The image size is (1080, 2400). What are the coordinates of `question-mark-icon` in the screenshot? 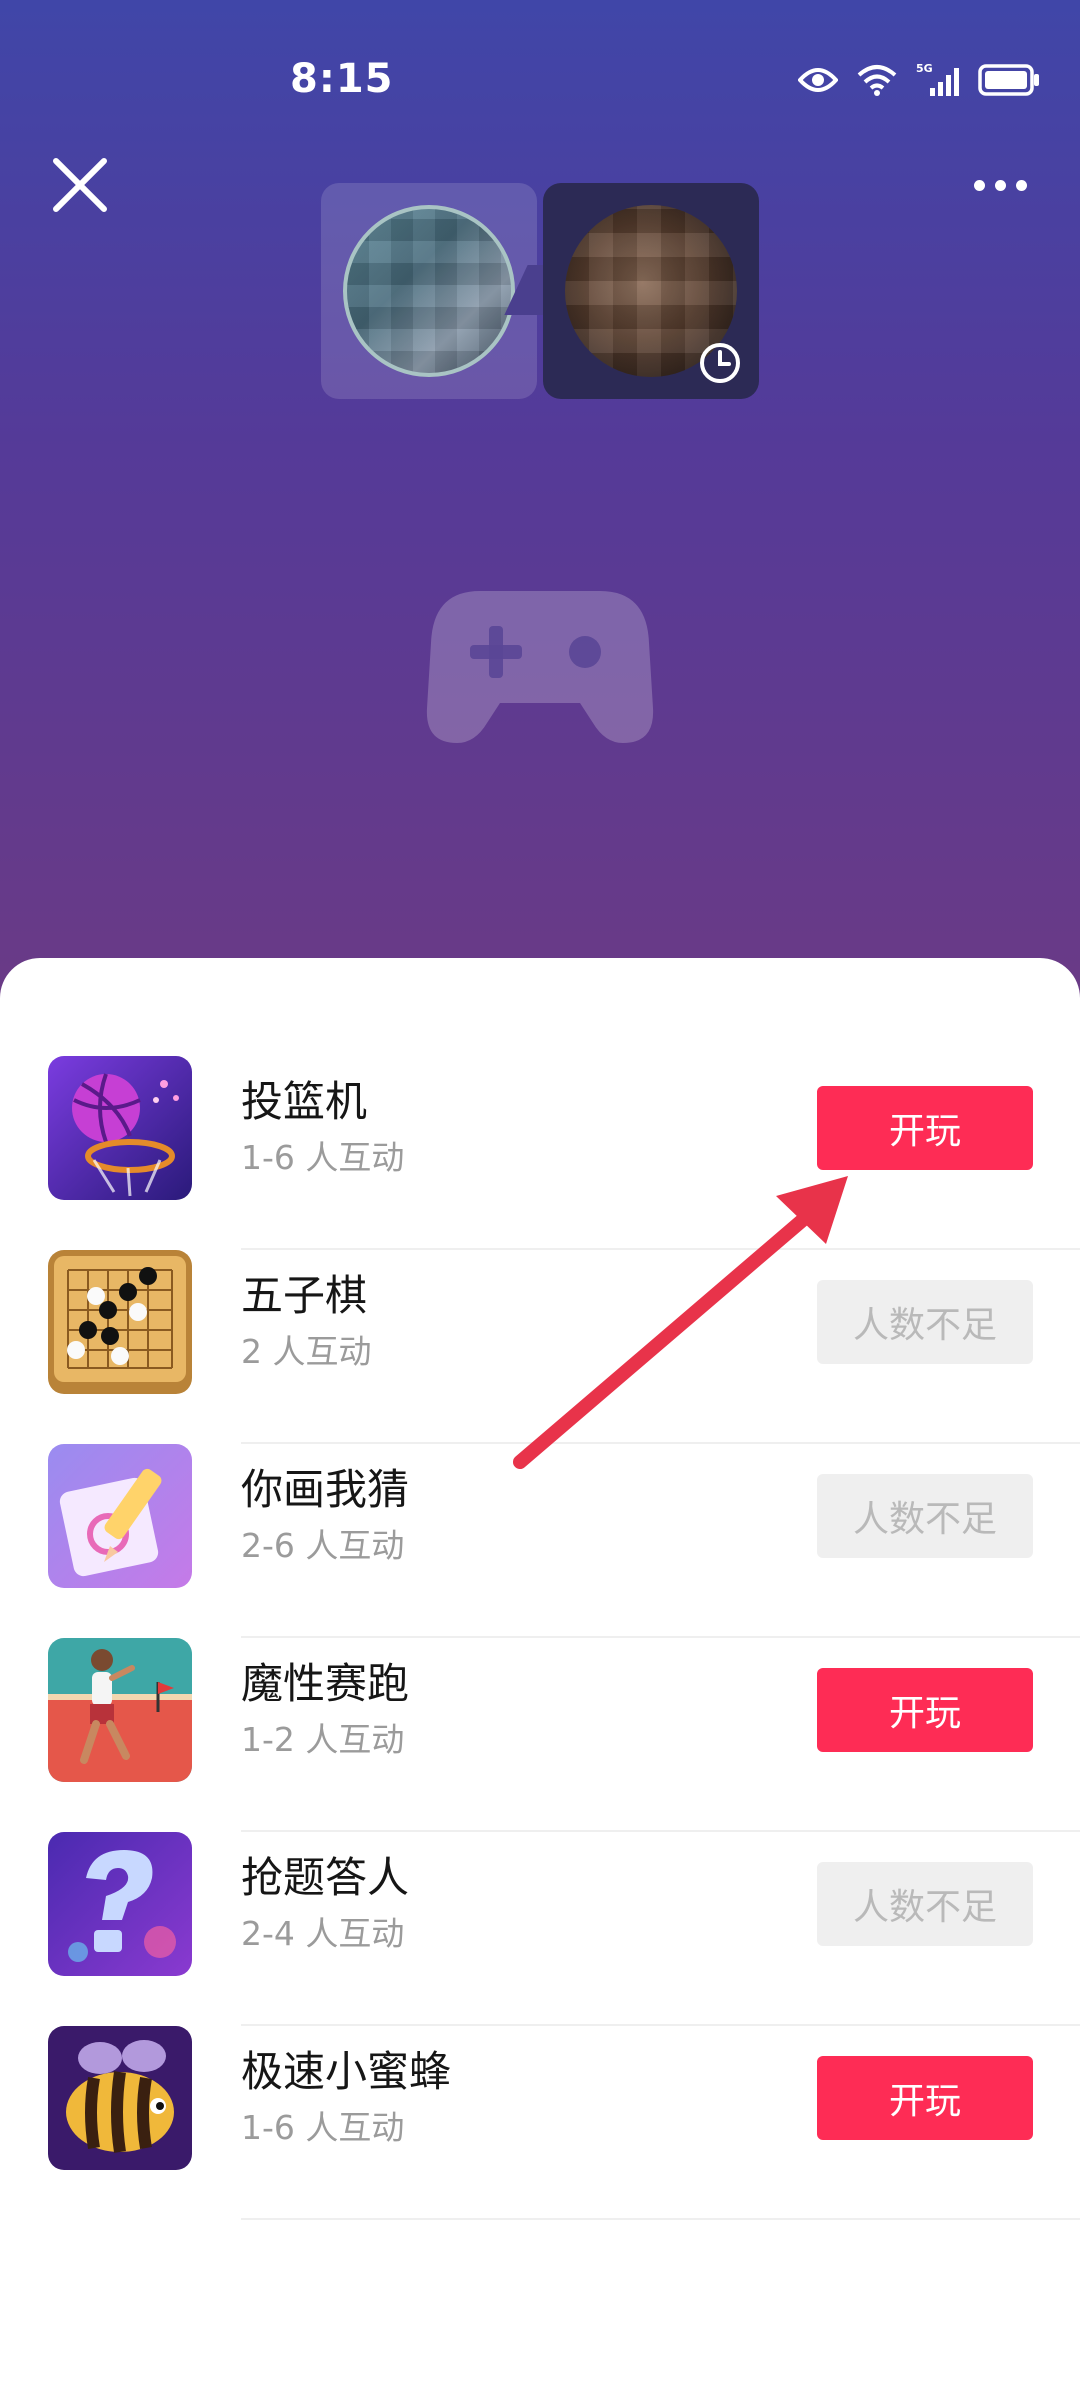 It's located at (120, 1904).